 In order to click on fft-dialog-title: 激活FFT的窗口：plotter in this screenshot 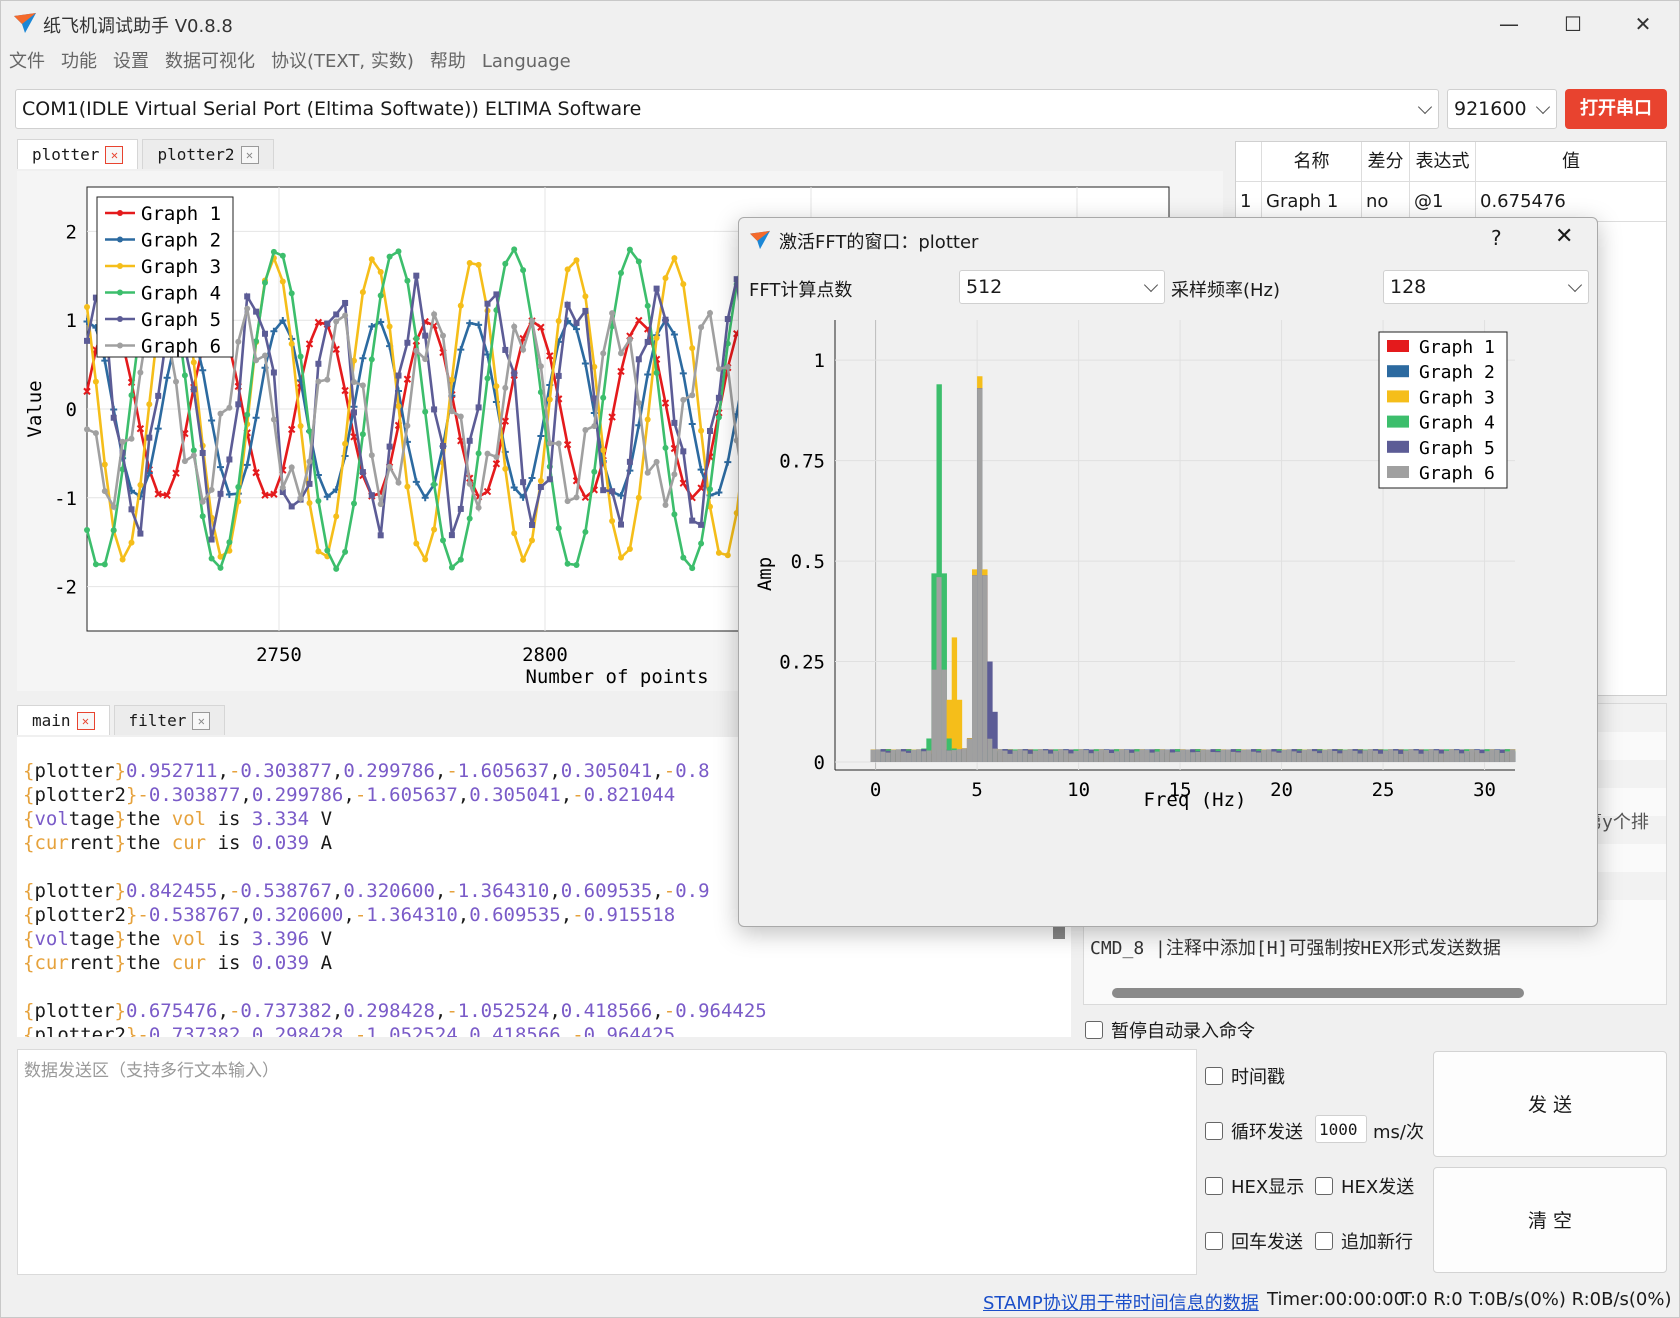, I will do `click(879, 242)`.